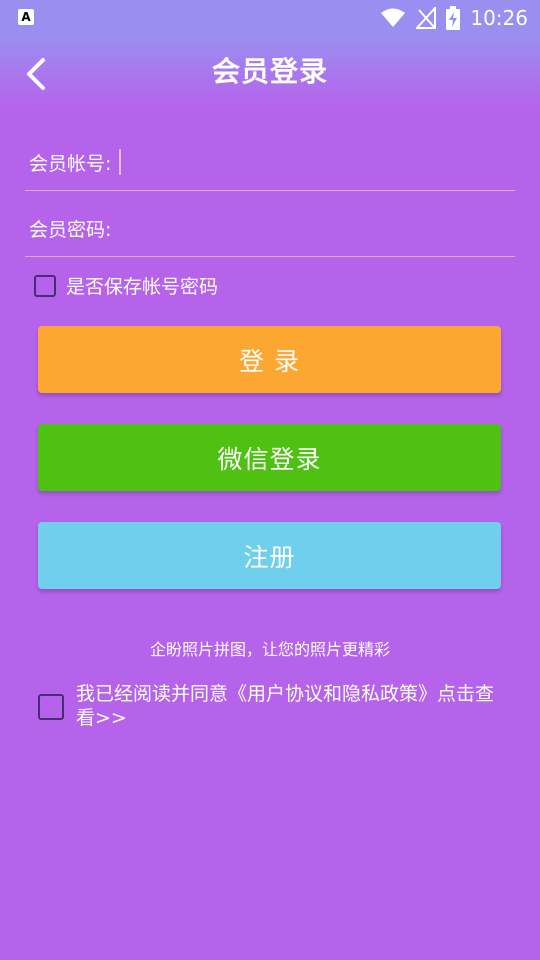 The width and height of the screenshot is (540, 960). I want to click on battery-charging-icon, so click(453, 18).